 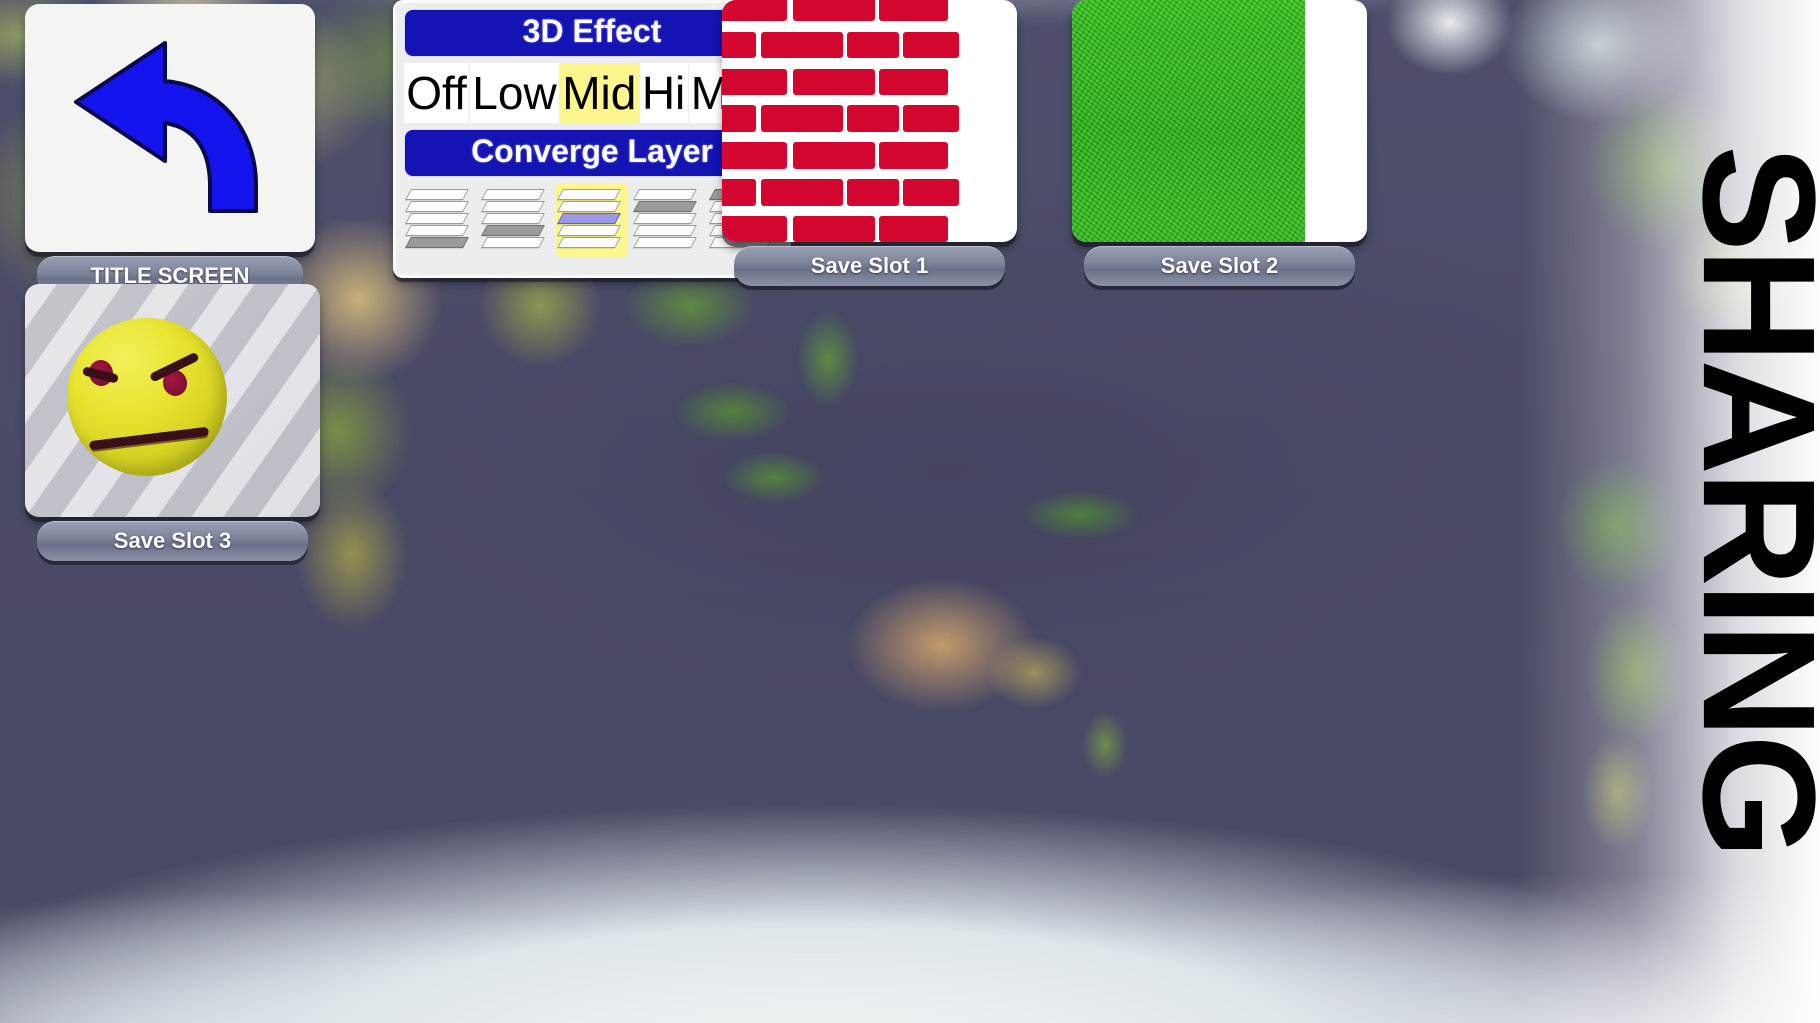 I want to click on converge-layer-4-button, so click(x=668, y=220).